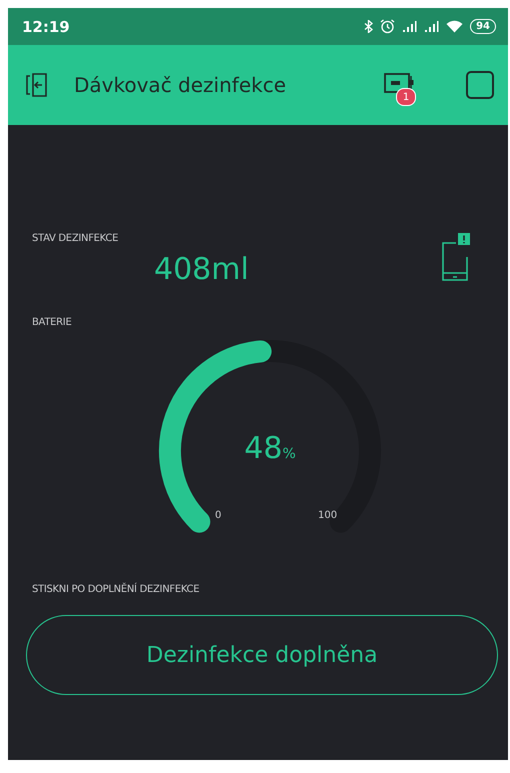  Describe the element at coordinates (483, 26) in the screenshot. I see `battery-indicator: 94` at that location.